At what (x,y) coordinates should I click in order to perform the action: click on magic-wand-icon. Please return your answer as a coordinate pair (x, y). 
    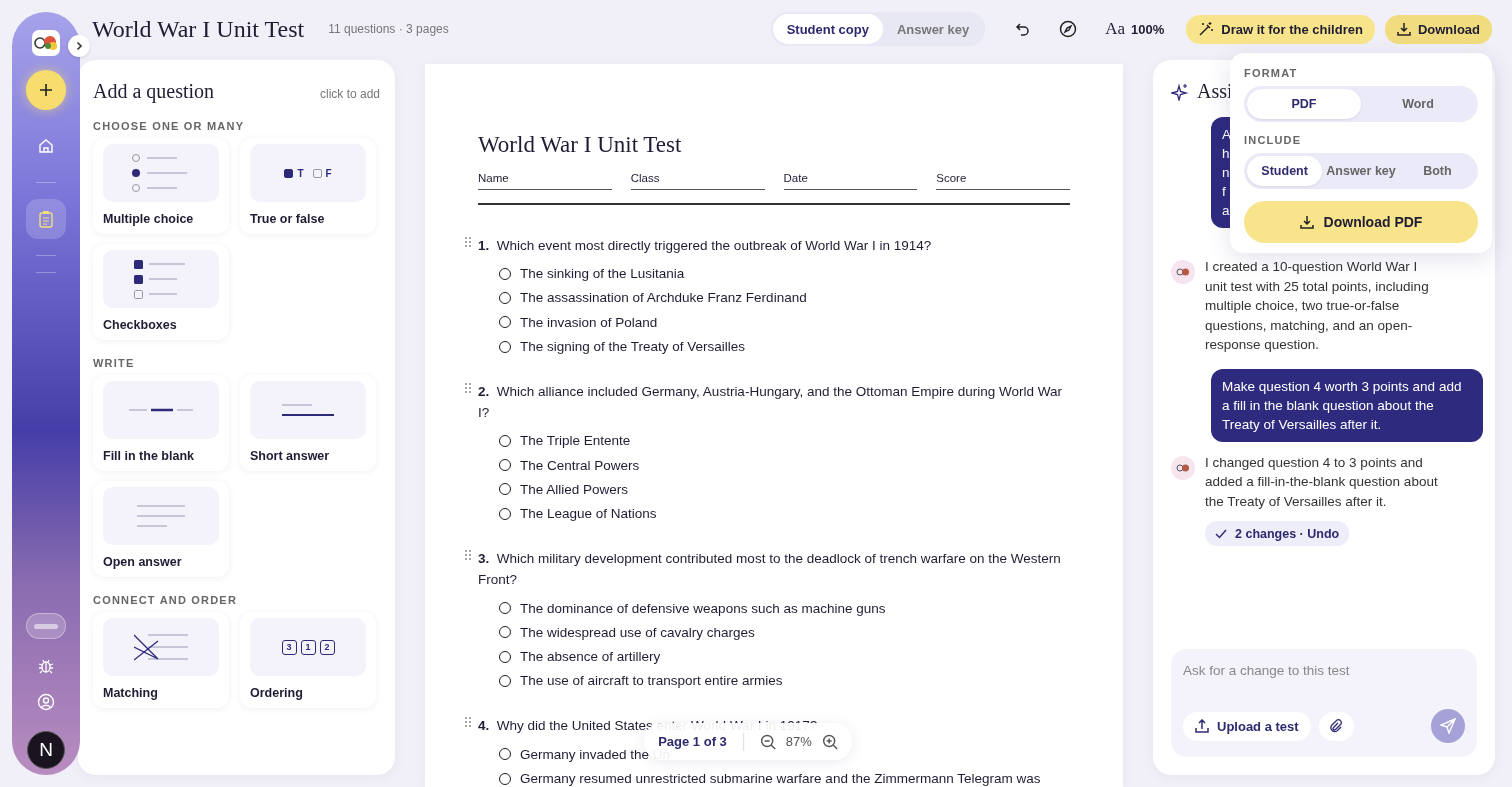
    Looking at the image, I should click on (1206, 29).